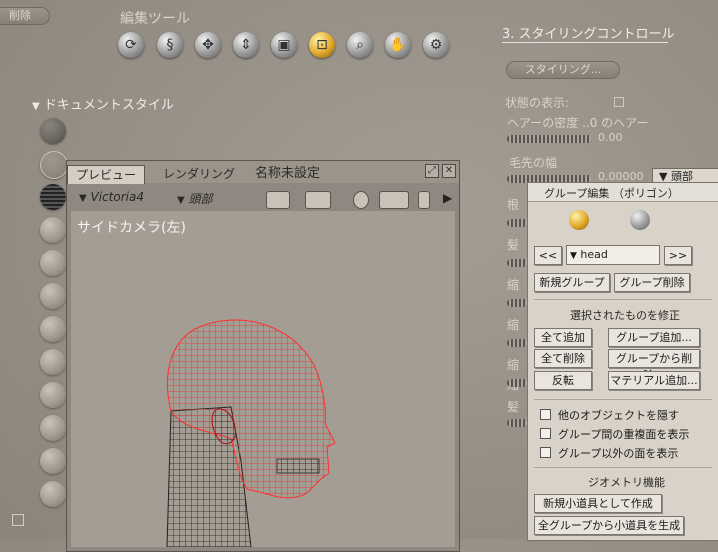  Describe the element at coordinates (640, 220) in the screenshot. I see `remove-polygon-icon` at that location.